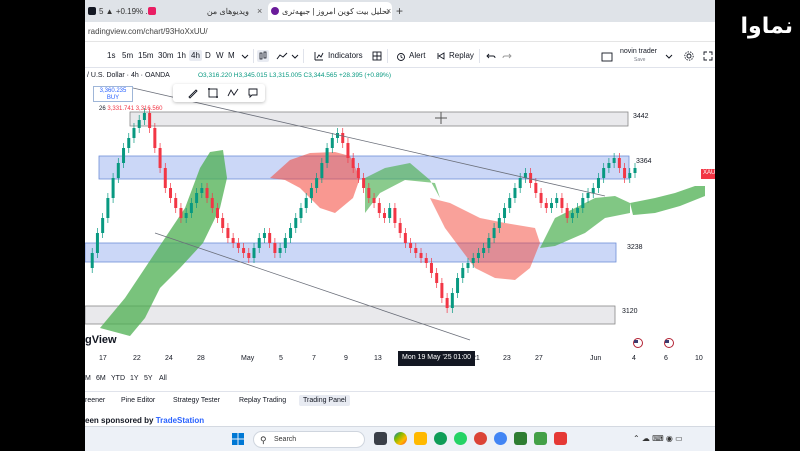 This screenshot has height=451, width=800. What do you see at coordinates (658, 438) in the screenshot?
I see `system-tray: ⌃ ☁ ⌨ ◉ ▭` at bounding box center [658, 438].